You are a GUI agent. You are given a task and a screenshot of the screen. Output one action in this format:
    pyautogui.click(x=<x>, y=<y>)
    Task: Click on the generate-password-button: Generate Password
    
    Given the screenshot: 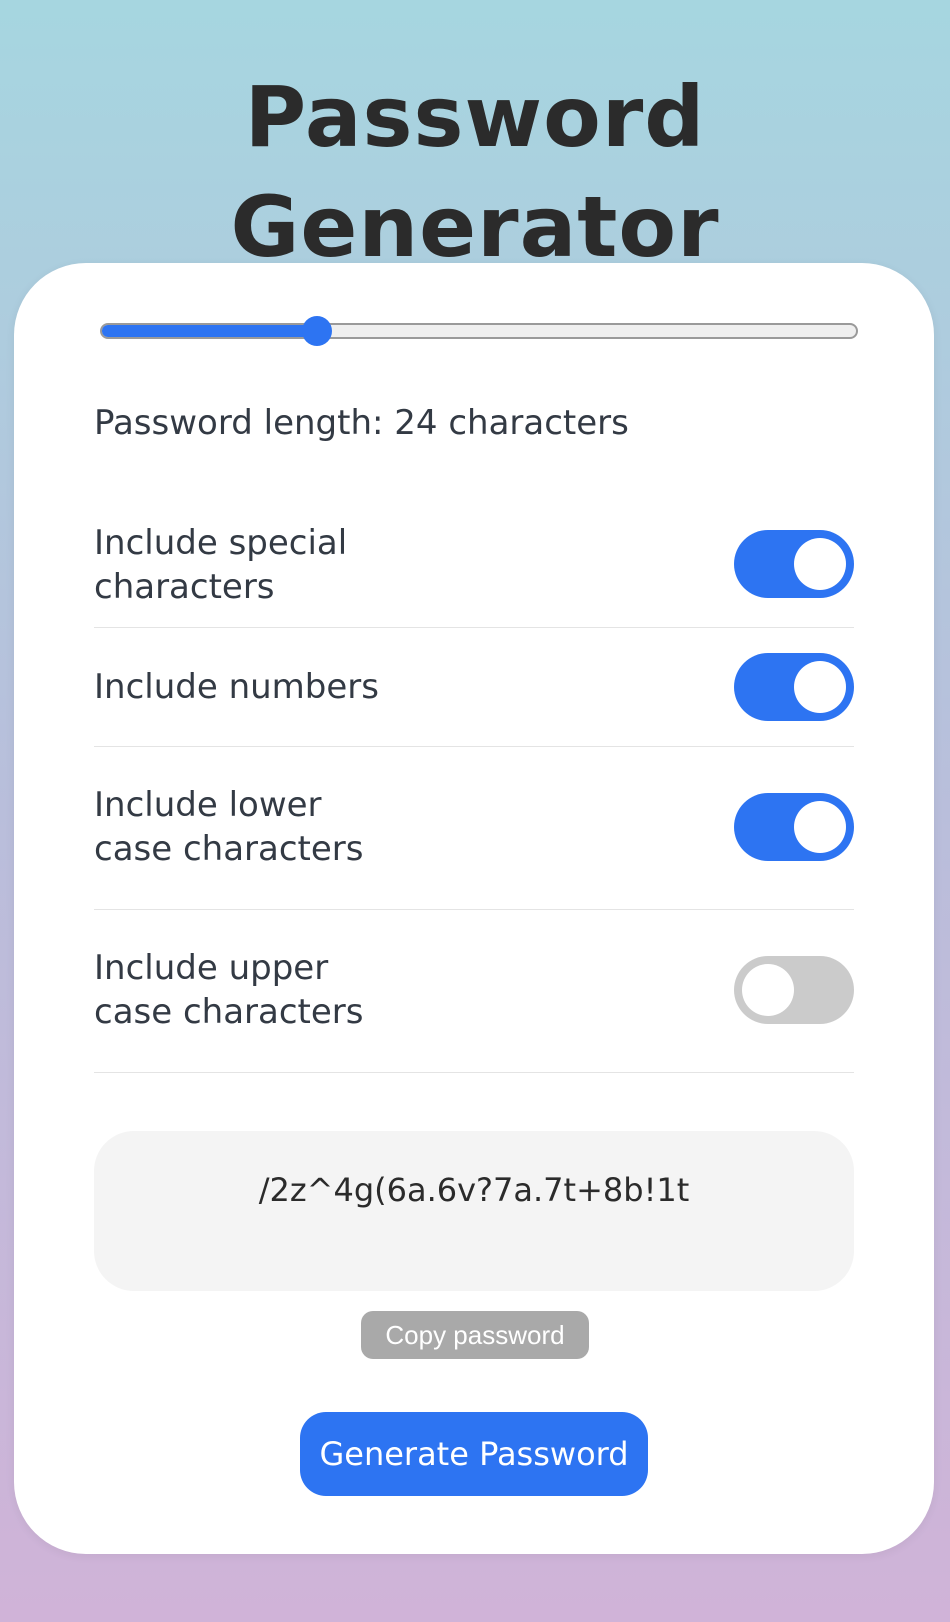 What is the action you would take?
    pyautogui.click(x=474, y=1454)
    